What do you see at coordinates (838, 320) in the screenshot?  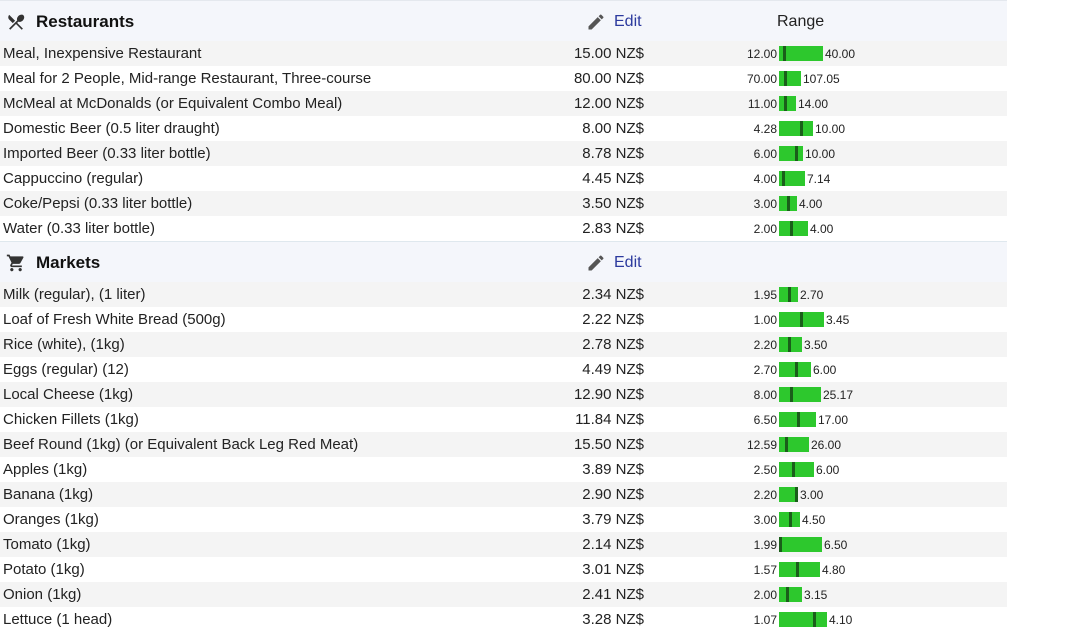 I see `range-max: 3.45` at bounding box center [838, 320].